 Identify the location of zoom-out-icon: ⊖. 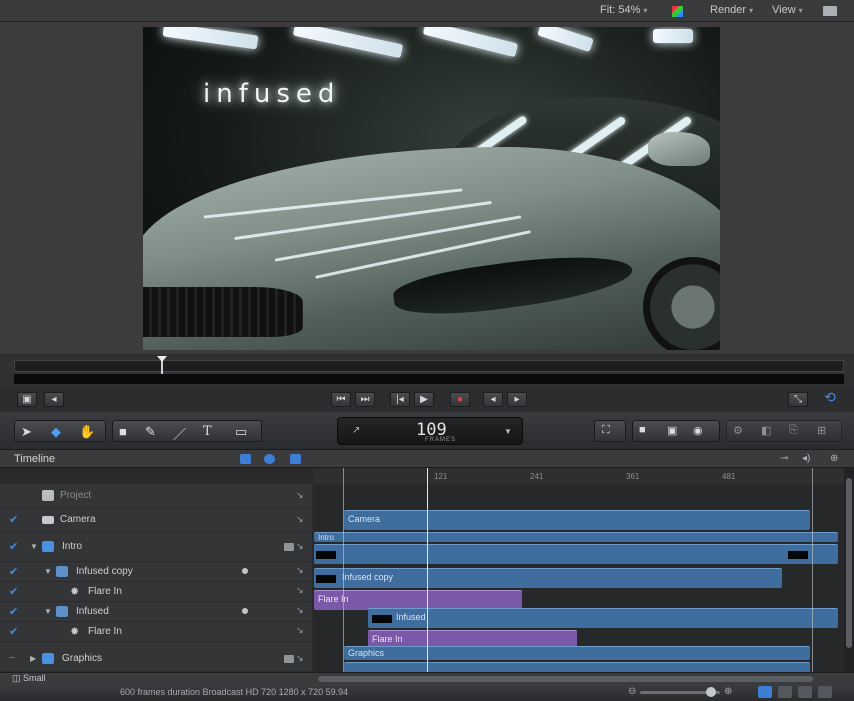
(632, 691).